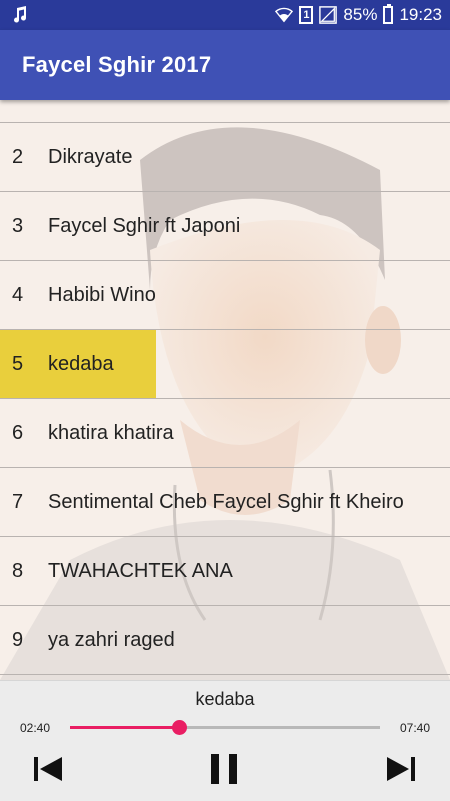 Image resolution: width=450 pixels, height=801 pixels. What do you see at coordinates (225, 65) in the screenshot?
I see `app-bar: Faycel Sghir 2017` at bounding box center [225, 65].